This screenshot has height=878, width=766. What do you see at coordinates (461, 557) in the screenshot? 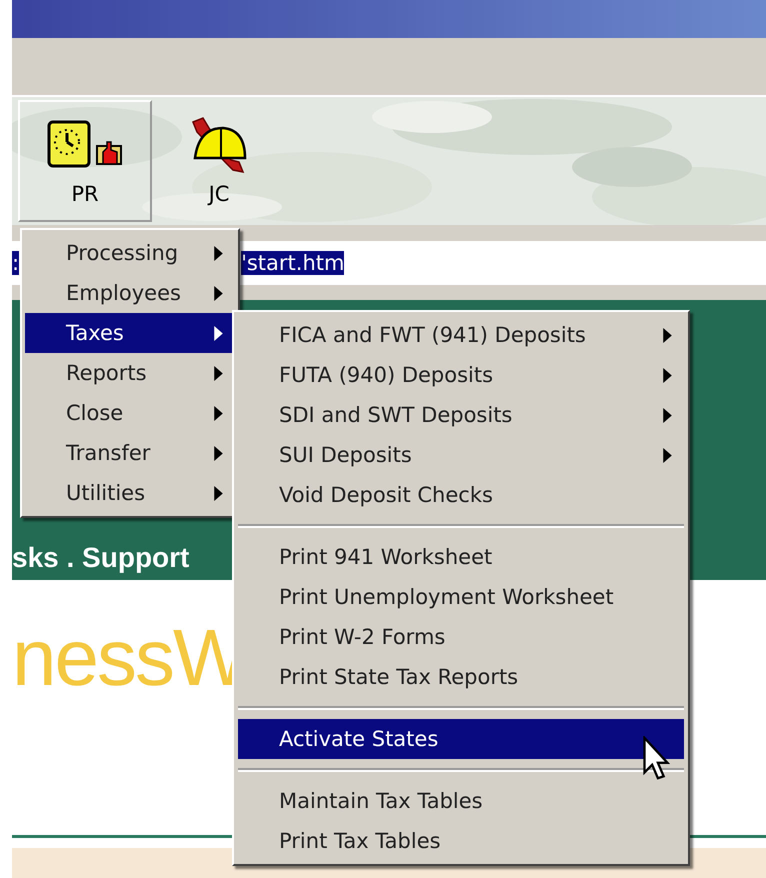
I see `menu-item: Print 941 Worksheet` at bounding box center [461, 557].